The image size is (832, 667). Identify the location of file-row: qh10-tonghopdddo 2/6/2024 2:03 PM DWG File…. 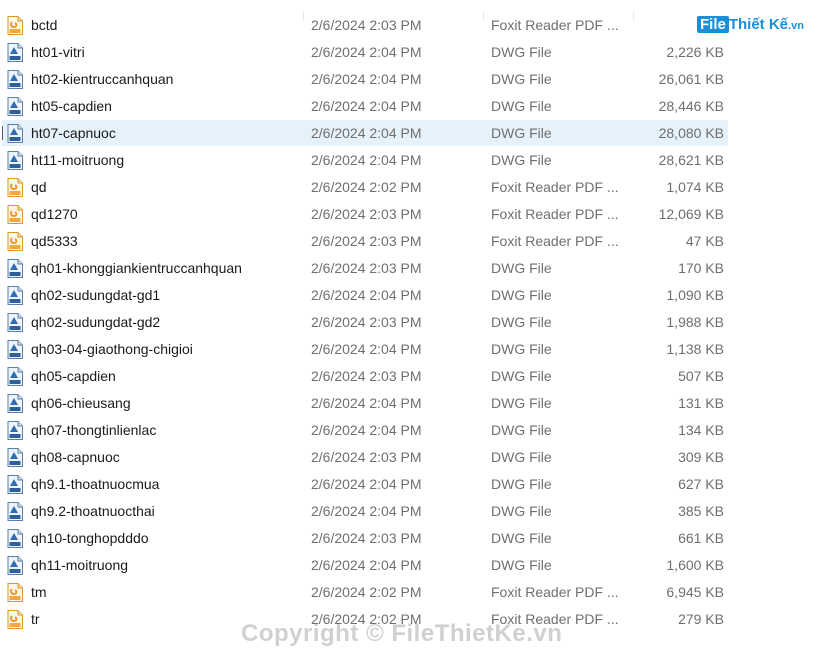
(416, 538).